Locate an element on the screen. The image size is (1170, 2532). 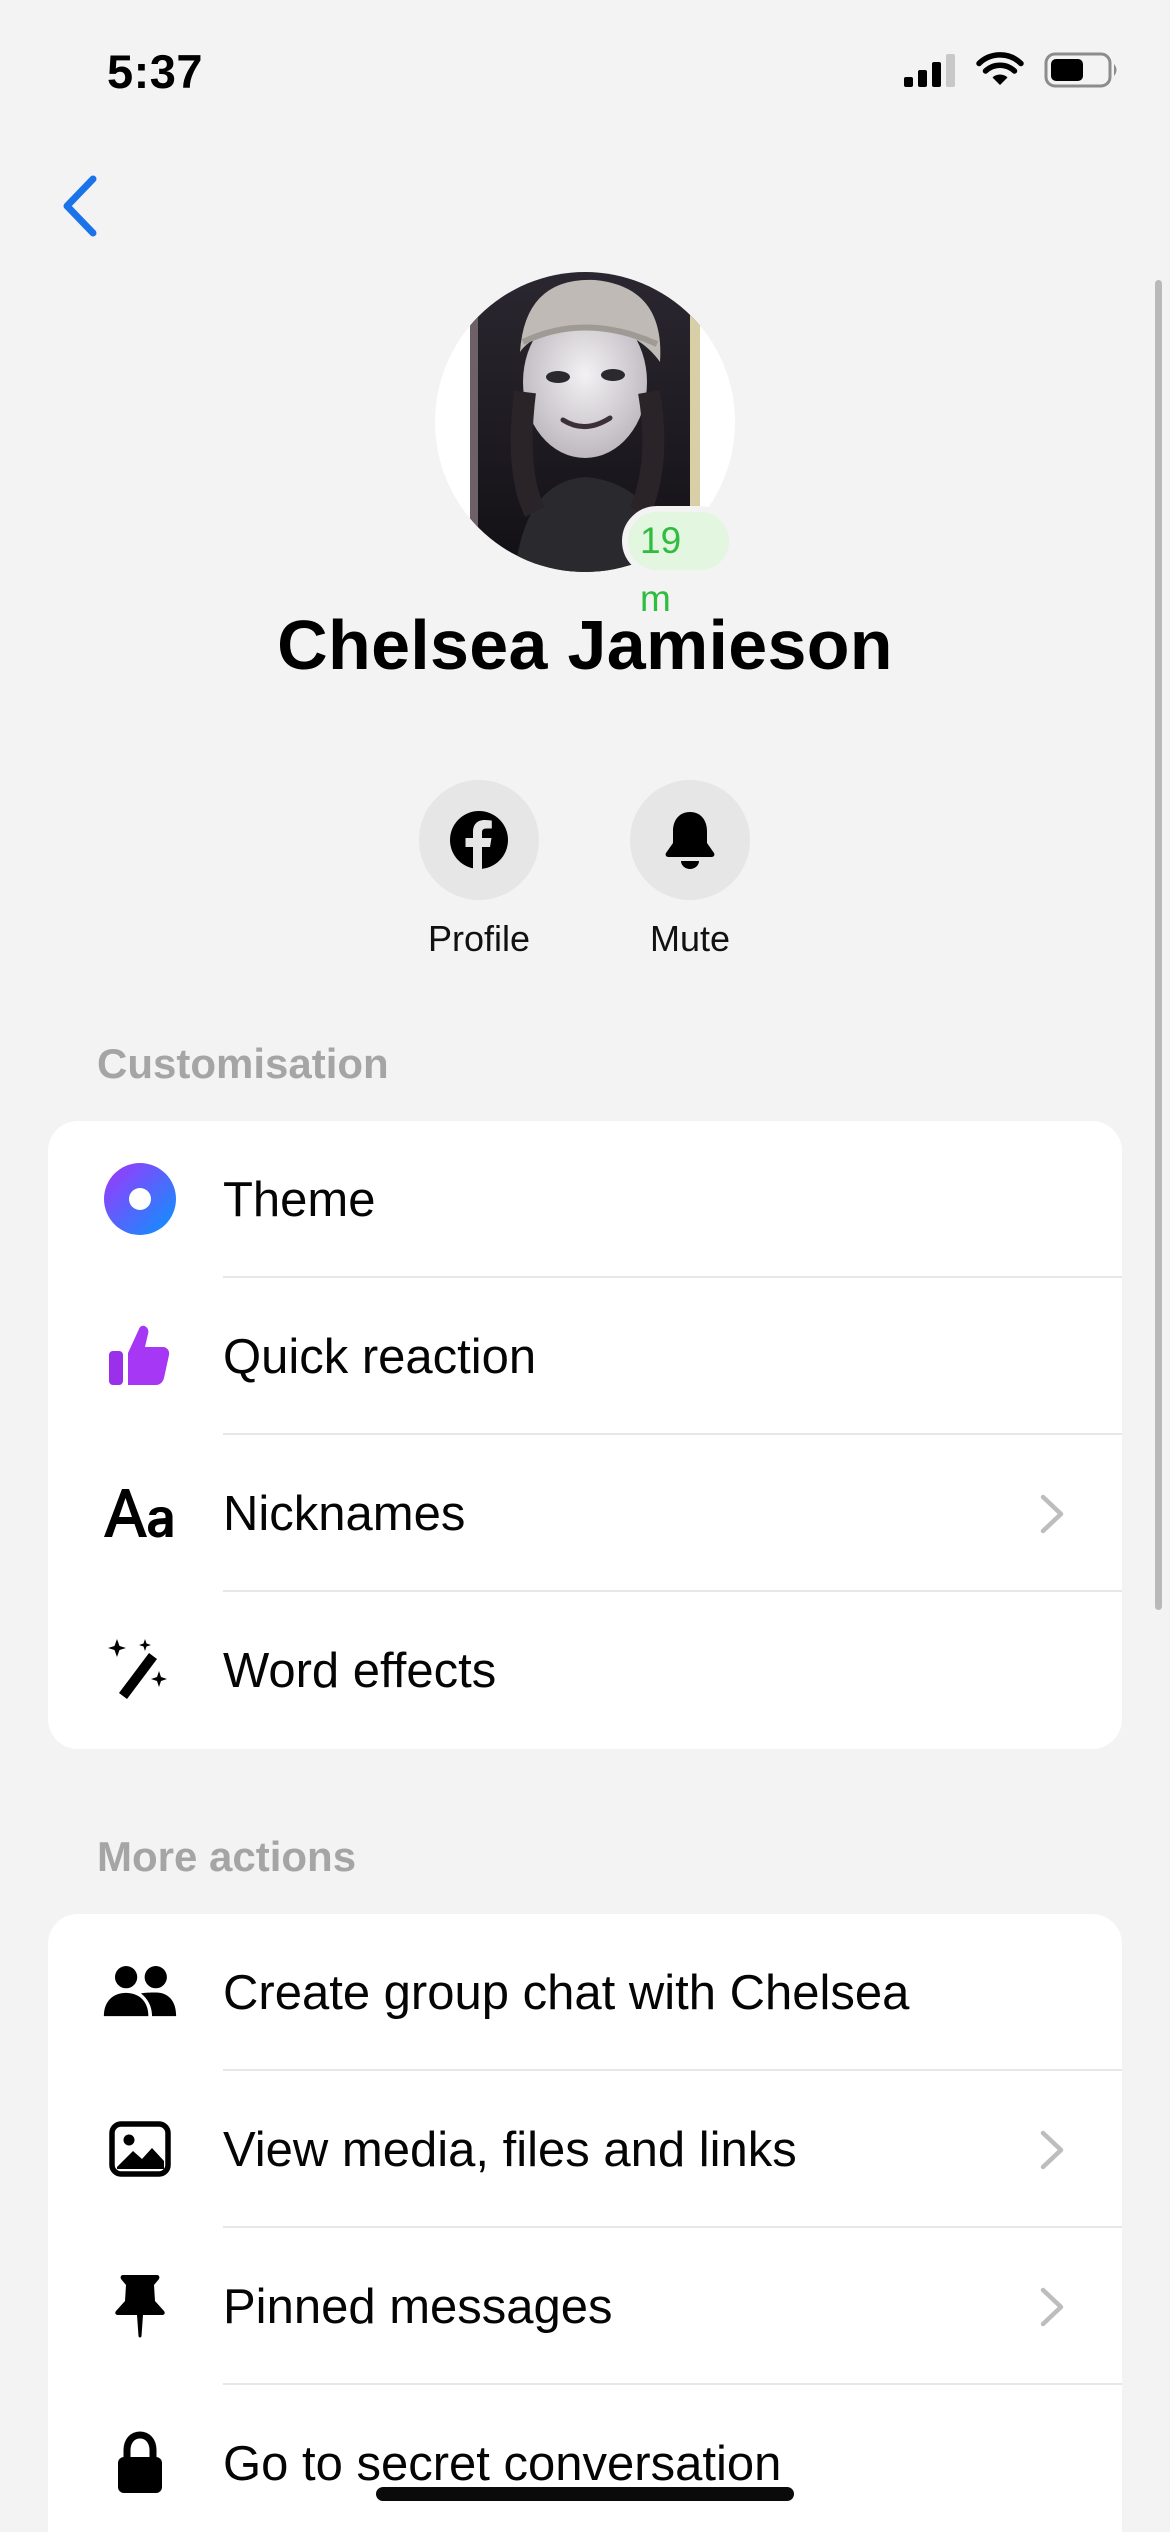
presence-badge: 19 m is located at coordinates (678, 562).